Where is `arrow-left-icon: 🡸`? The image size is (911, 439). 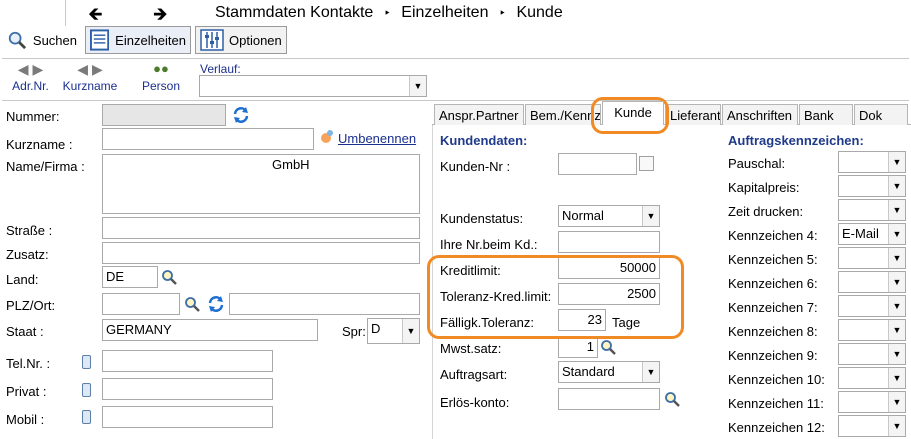 arrow-left-icon: 🡸 is located at coordinates (95, 14).